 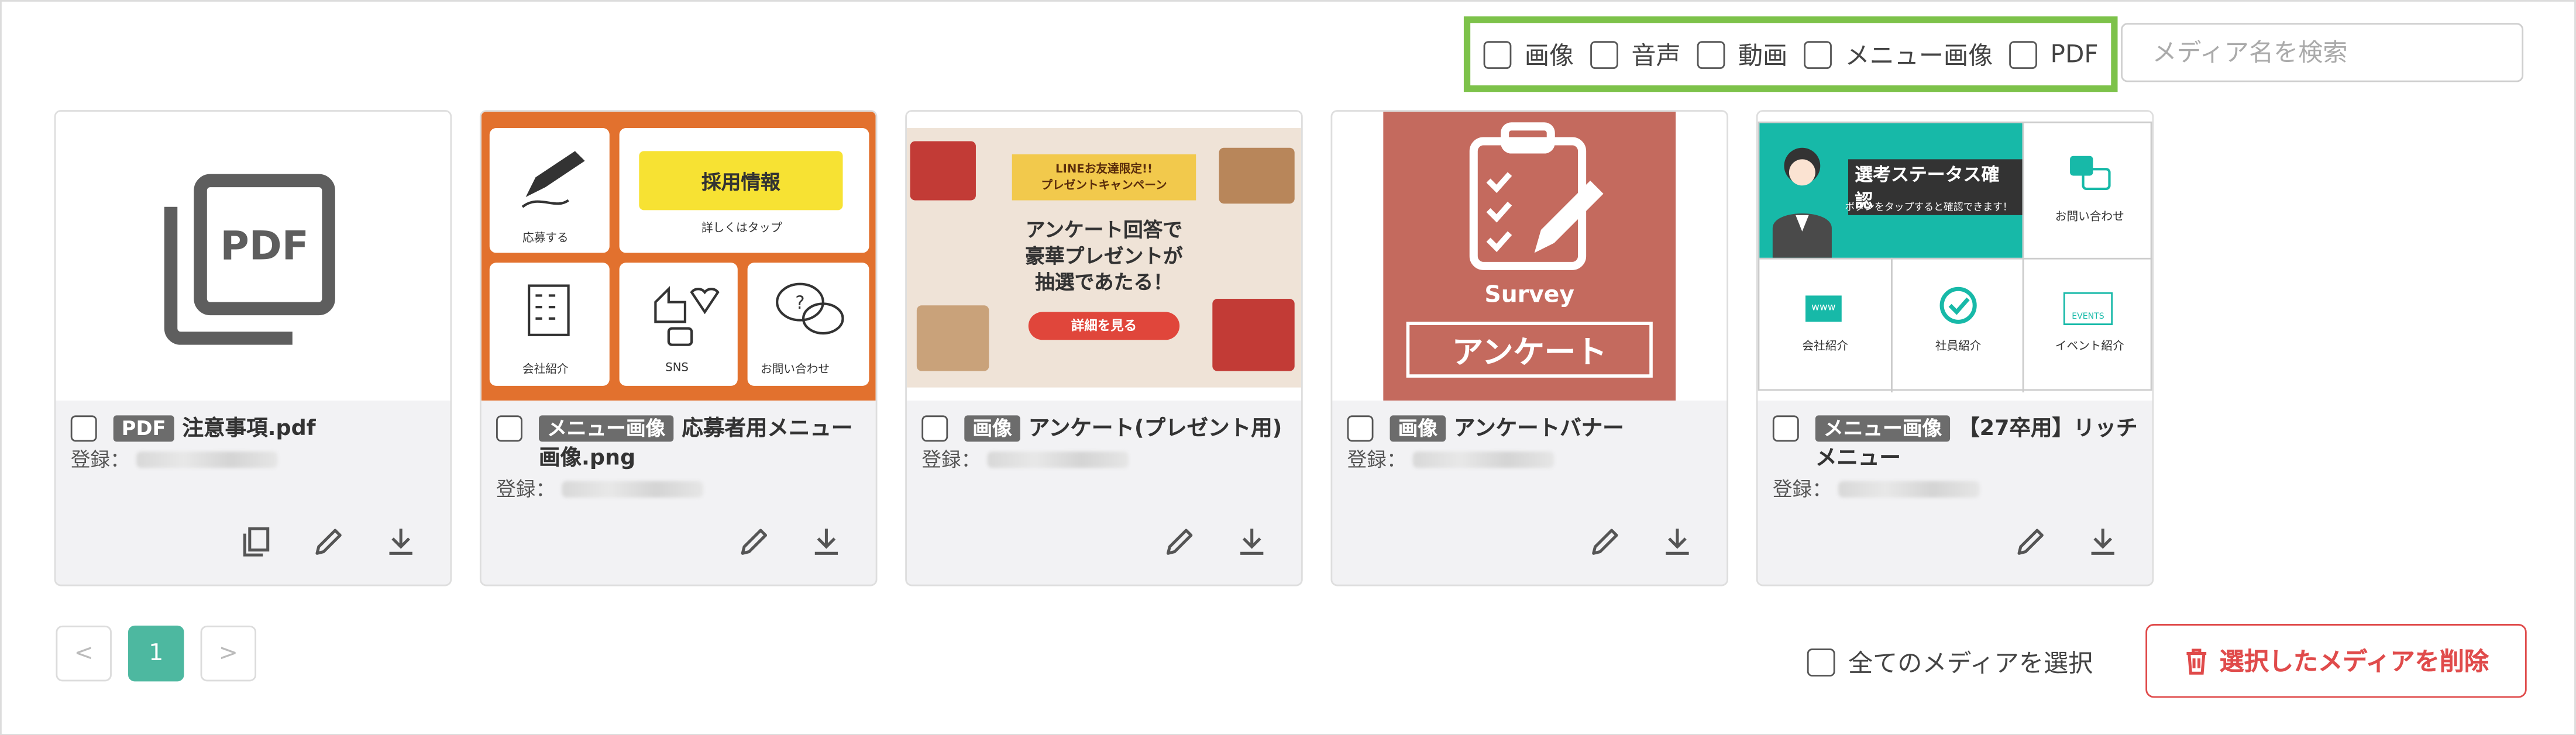 What do you see at coordinates (1711, 54) in the screenshot?
I see `filter-video-checkbox` at bounding box center [1711, 54].